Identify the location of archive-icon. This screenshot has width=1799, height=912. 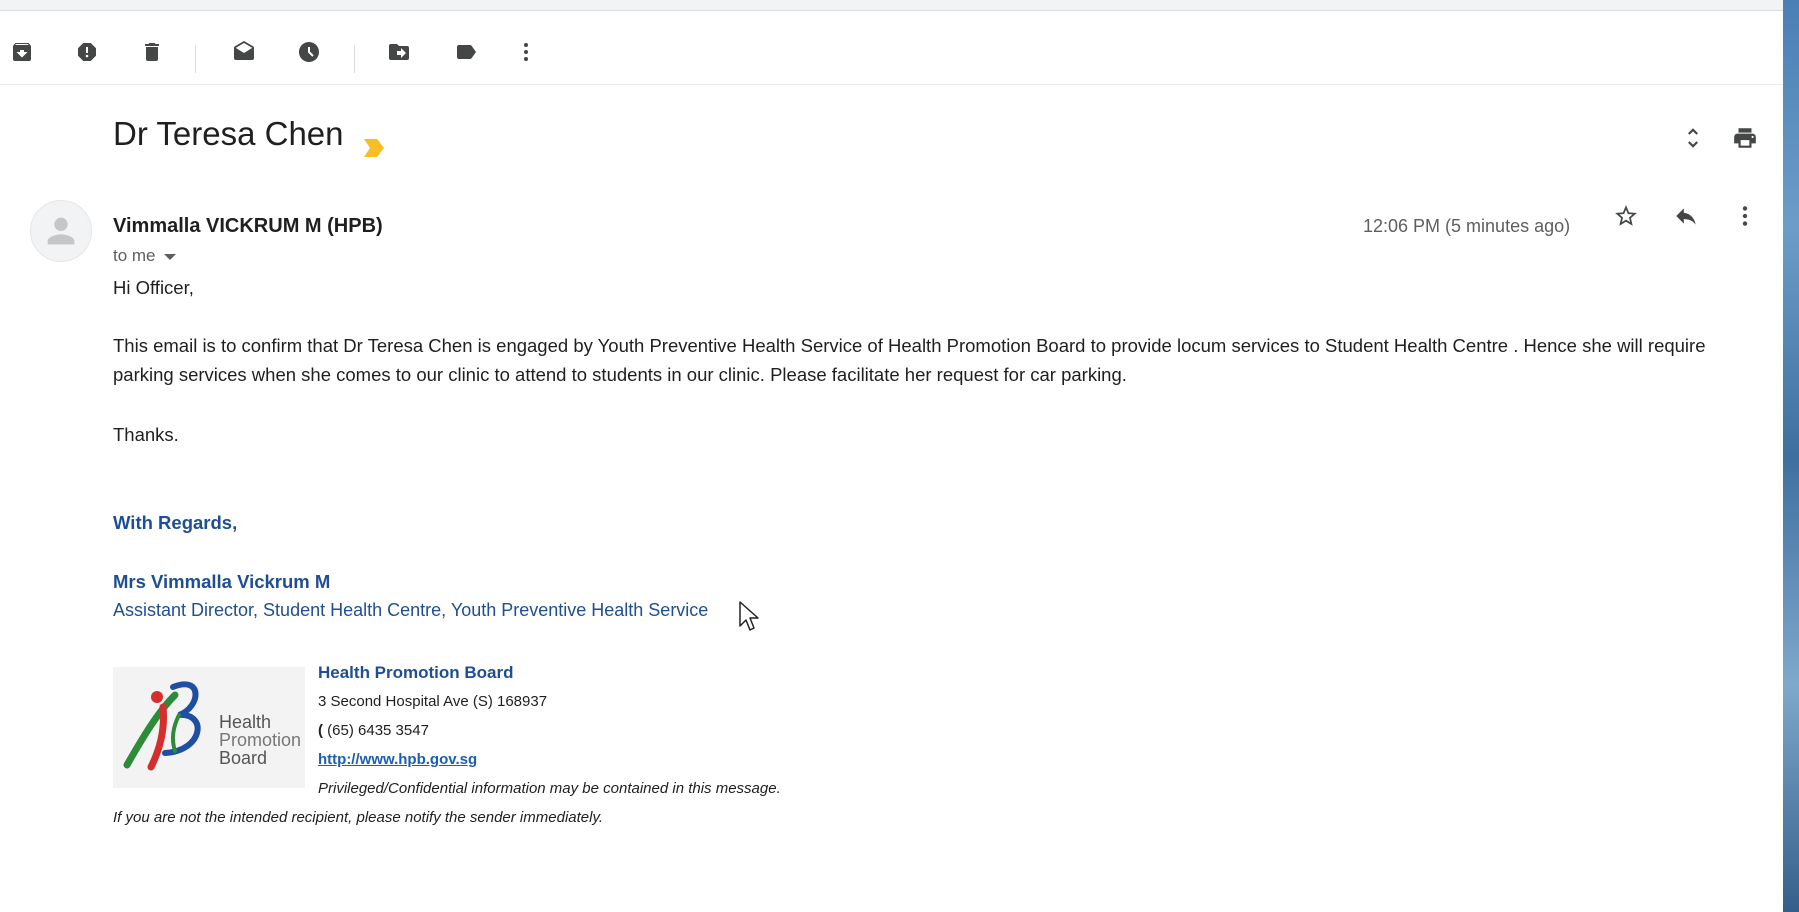
(22, 52).